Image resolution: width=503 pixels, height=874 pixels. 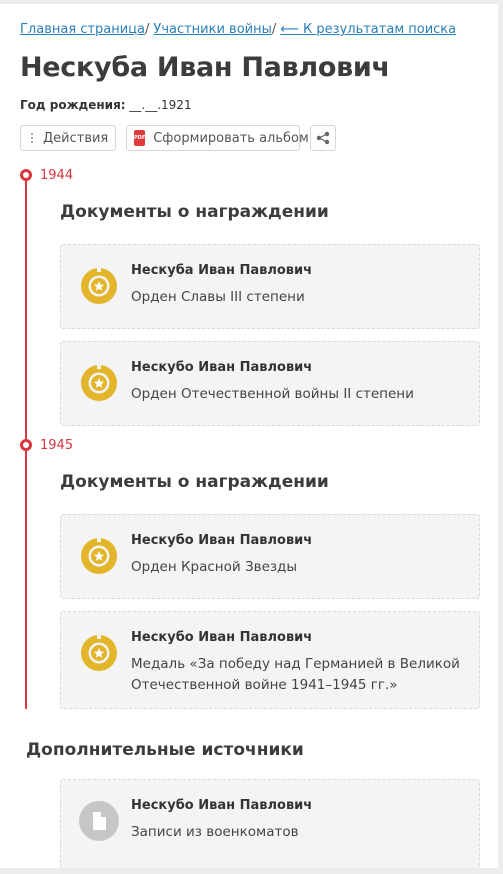 What do you see at coordinates (222, 805) in the screenshot?
I see `source-person-name: Нескубо Иван Павлович` at bounding box center [222, 805].